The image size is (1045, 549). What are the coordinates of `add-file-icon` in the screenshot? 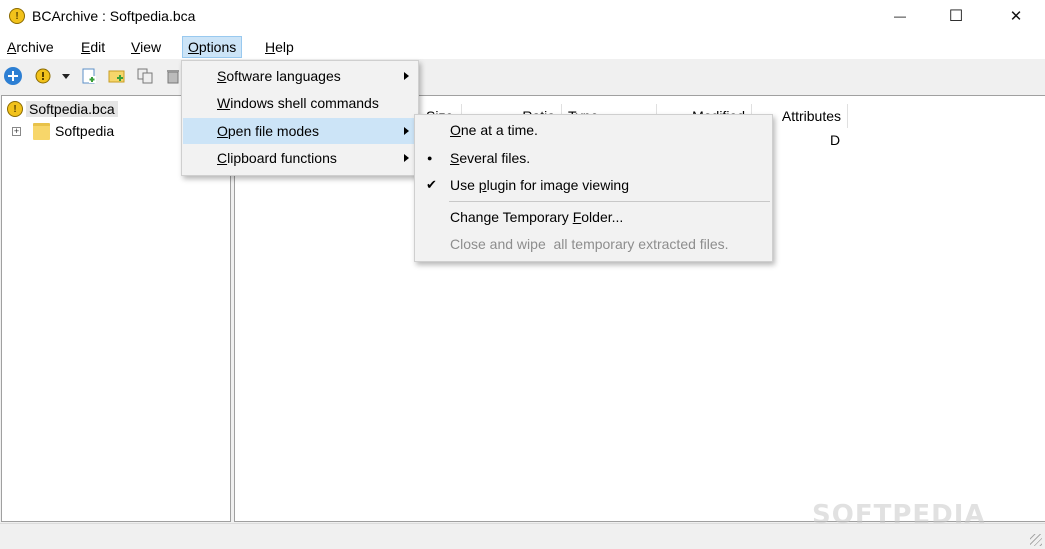 It's located at (89, 76).